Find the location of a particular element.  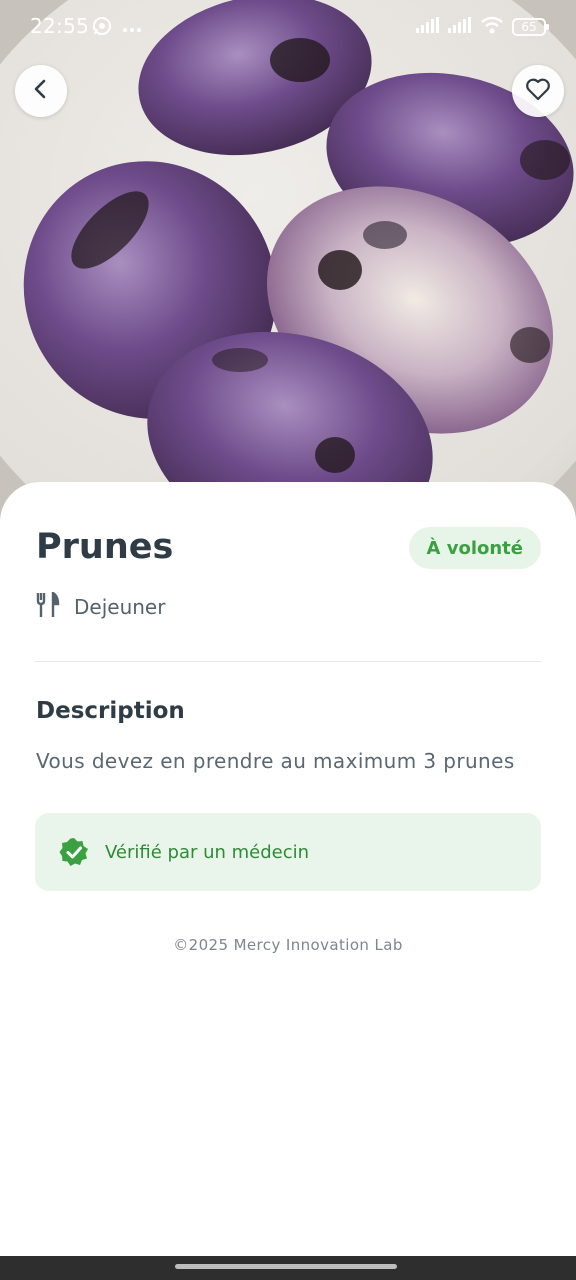

meal-type: Dejeuner is located at coordinates (101, 606).